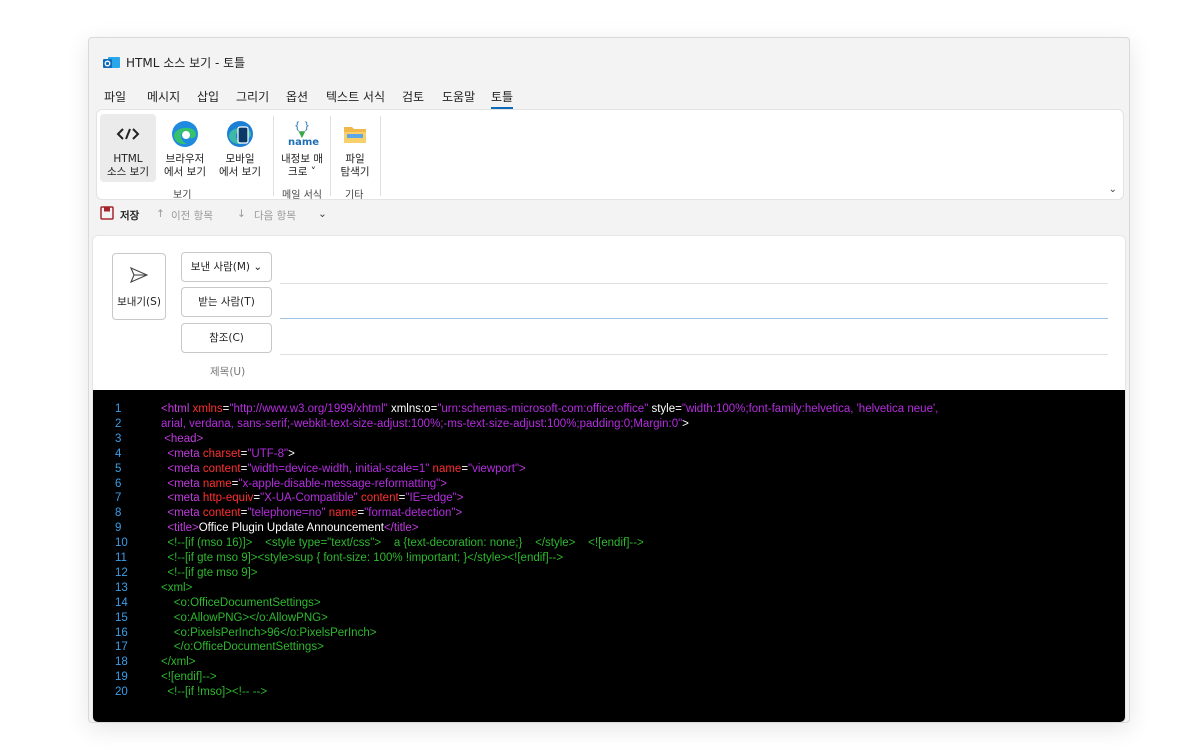 The image size is (1200, 750). What do you see at coordinates (303, 134) in the screenshot?
I see `name-macro-icon: { } ▼ name` at bounding box center [303, 134].